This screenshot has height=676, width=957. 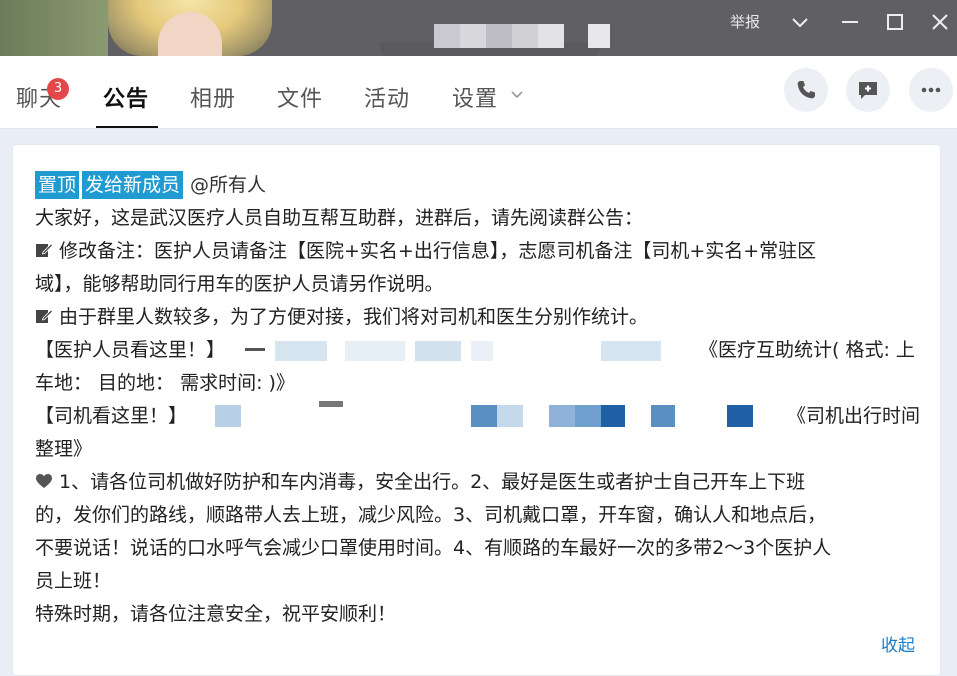 What do you see at coordinates (165, 383) in the screenshot?
I see `announcement-line: 车地： 目的地： 需求时间: )》` at bounding box center [165, 383].